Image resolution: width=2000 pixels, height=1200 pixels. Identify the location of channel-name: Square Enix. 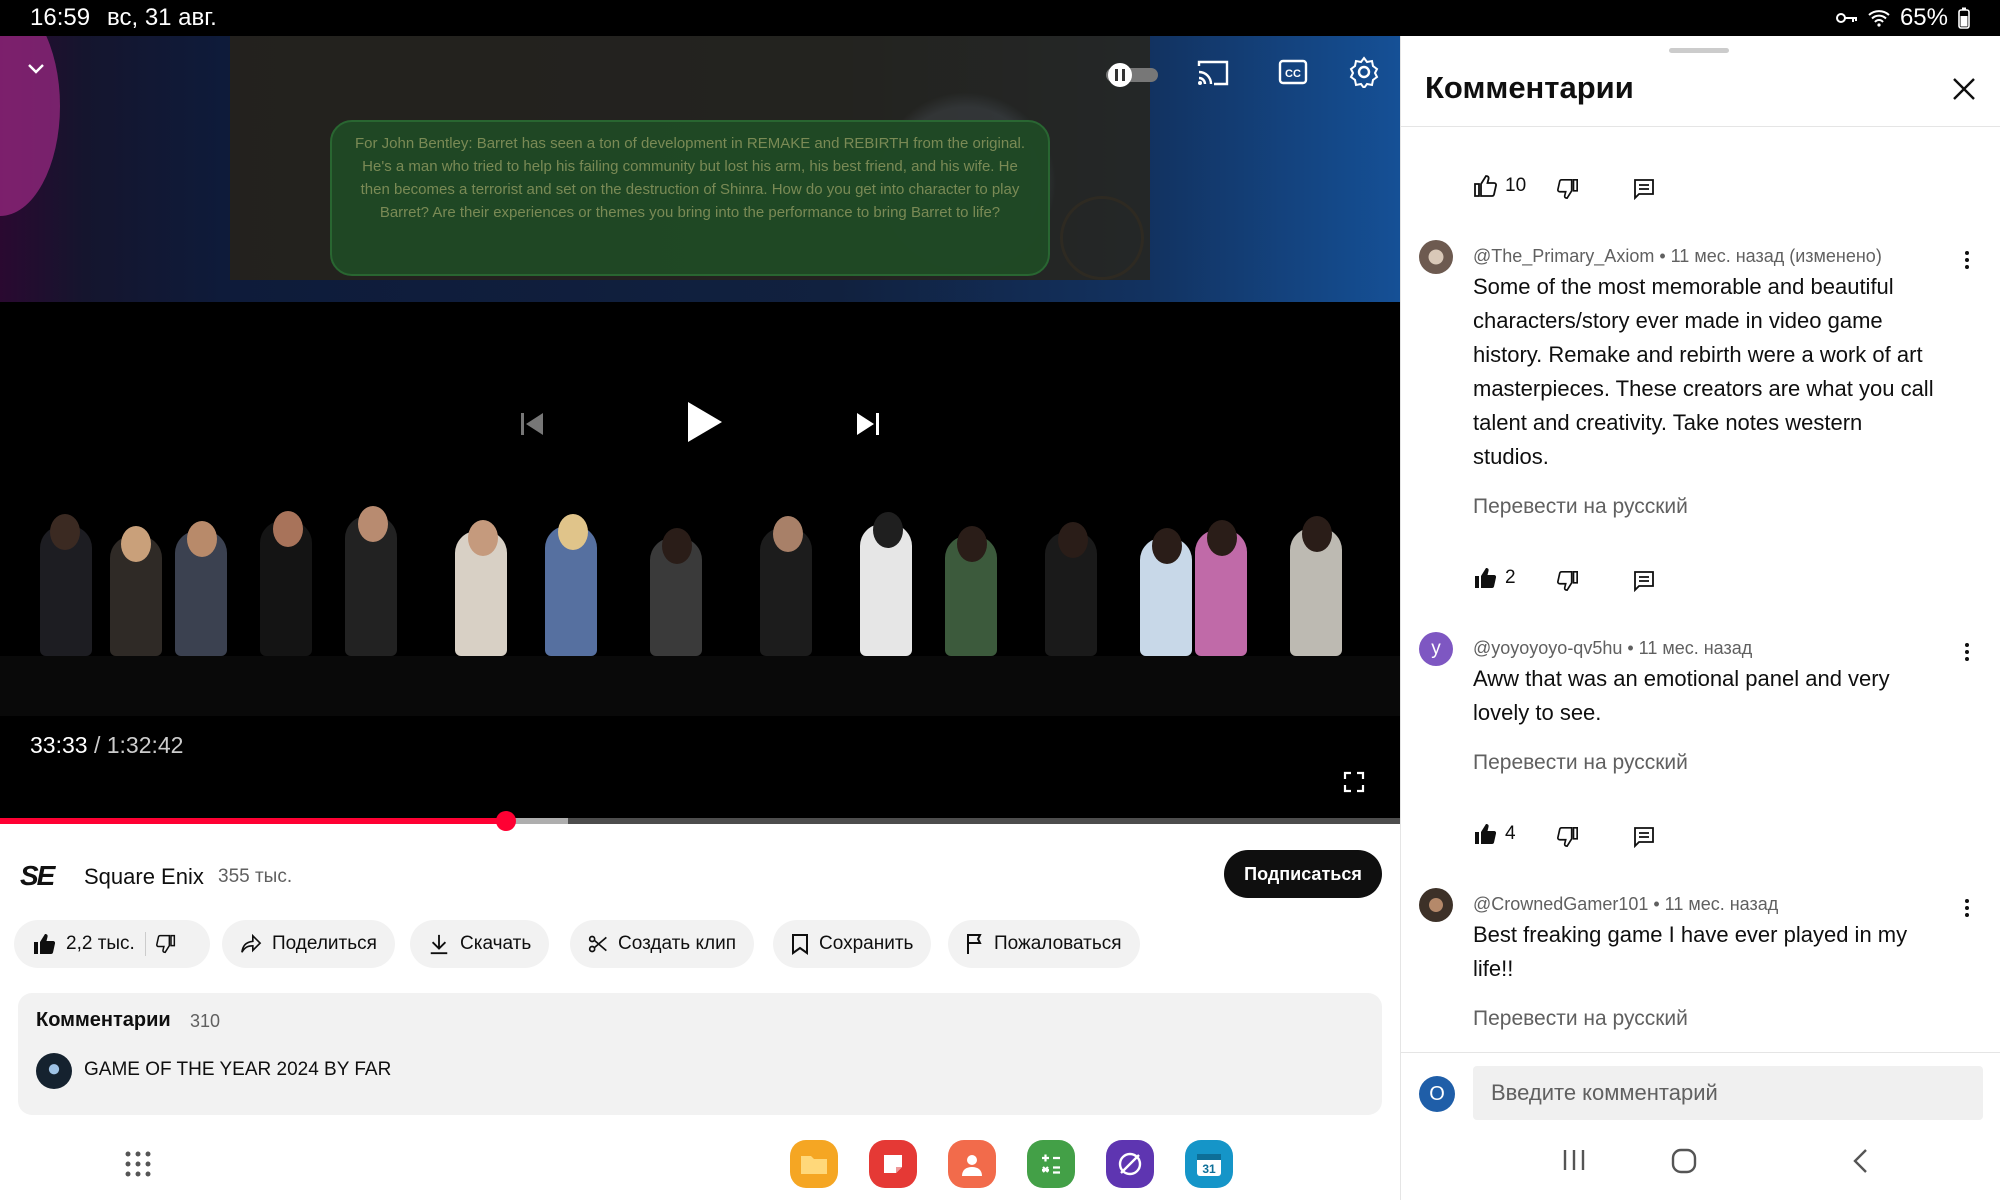
(144, 877).